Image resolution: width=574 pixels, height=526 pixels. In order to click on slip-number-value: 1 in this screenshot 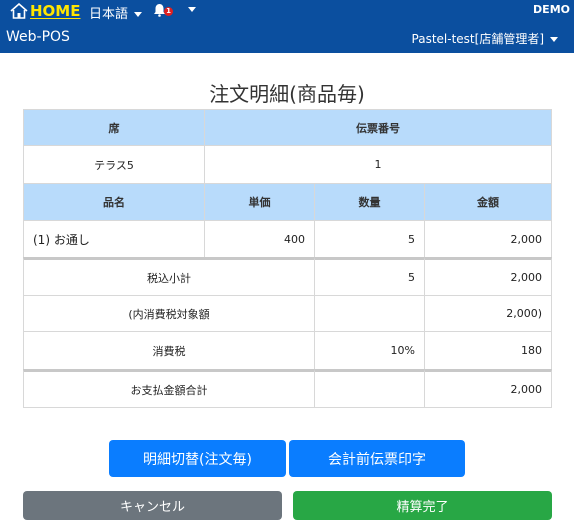, I will do `click(378, 164)`.